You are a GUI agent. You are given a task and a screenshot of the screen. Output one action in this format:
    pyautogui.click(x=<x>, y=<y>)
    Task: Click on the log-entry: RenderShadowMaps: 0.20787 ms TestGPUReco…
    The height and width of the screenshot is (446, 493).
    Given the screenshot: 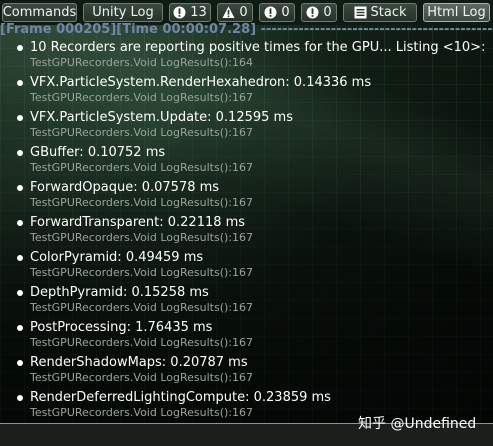 What is the action you would take?
    pyautogui.click(x=246, y=370)
    